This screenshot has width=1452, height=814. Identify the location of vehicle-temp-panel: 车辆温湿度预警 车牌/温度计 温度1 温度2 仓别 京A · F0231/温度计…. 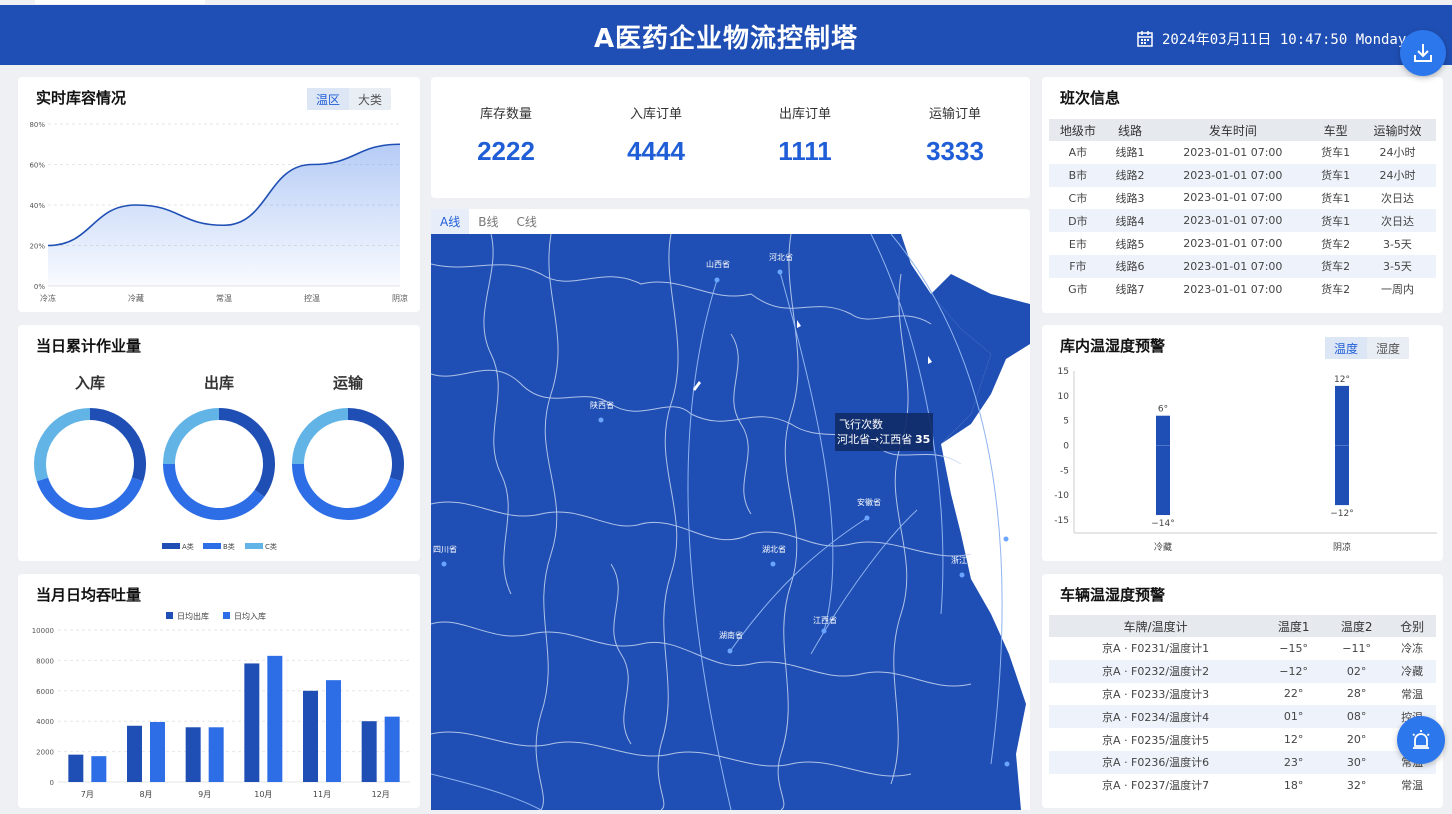
(1242, 691).